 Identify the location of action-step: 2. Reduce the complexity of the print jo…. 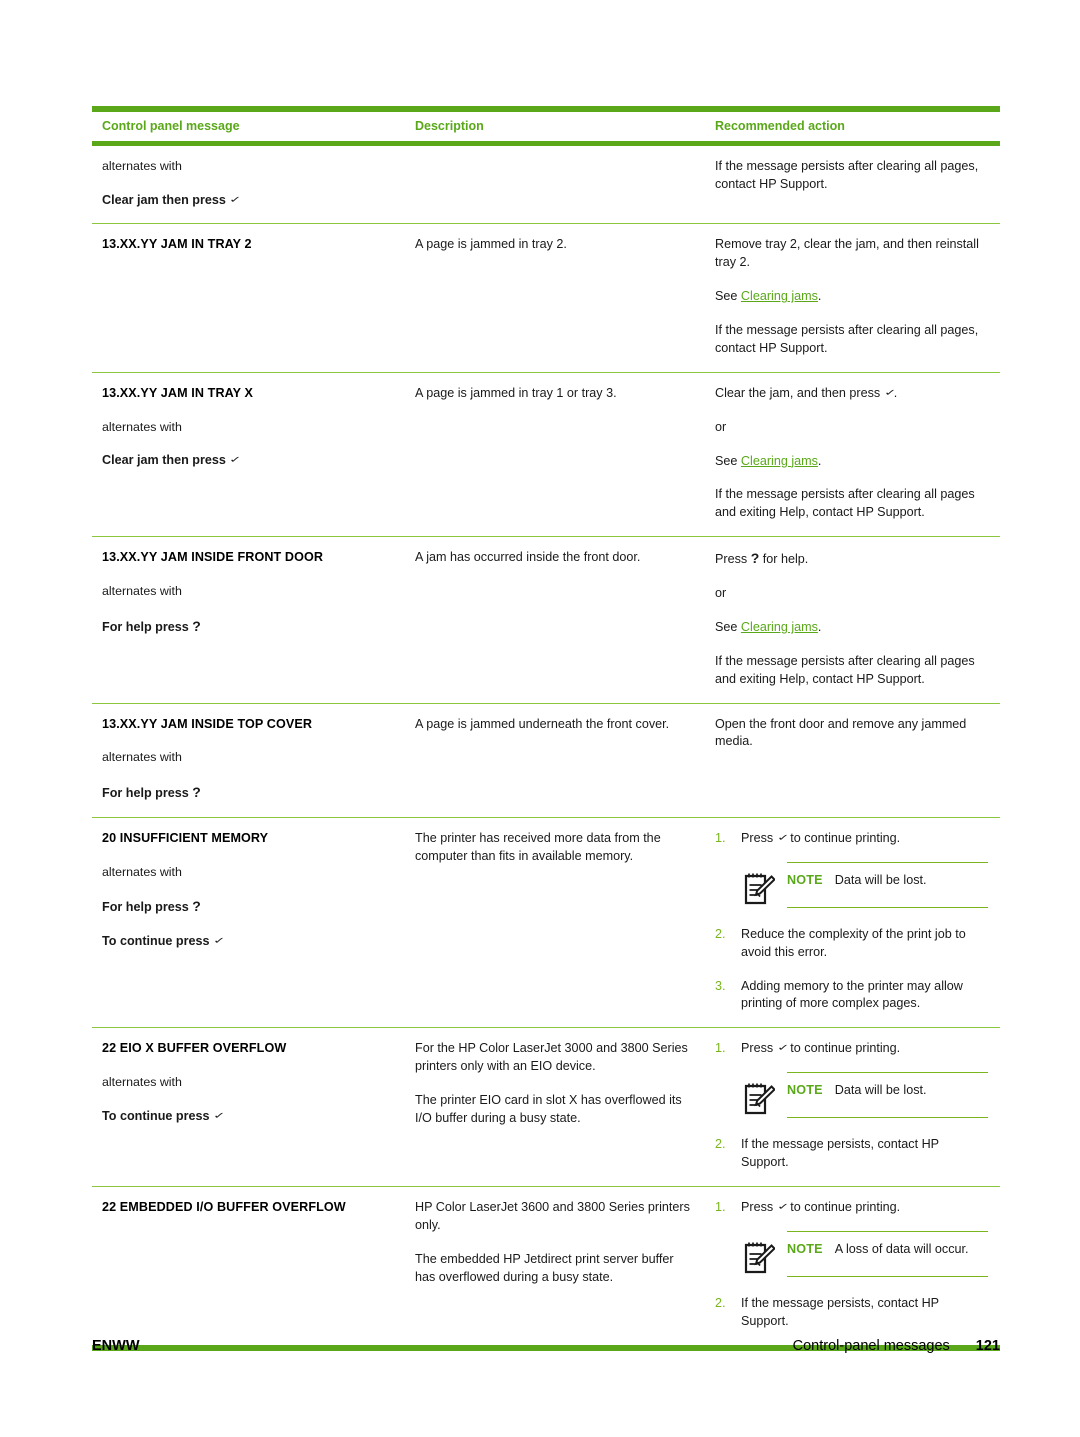
(851, 944).